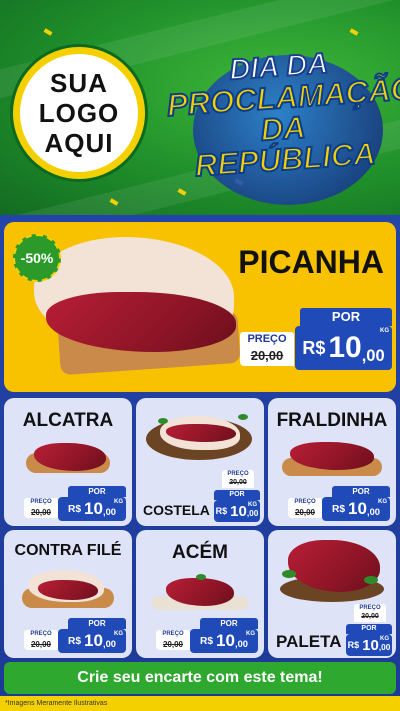  I want to click on logo-line-1: SUA, so click(79, 83).